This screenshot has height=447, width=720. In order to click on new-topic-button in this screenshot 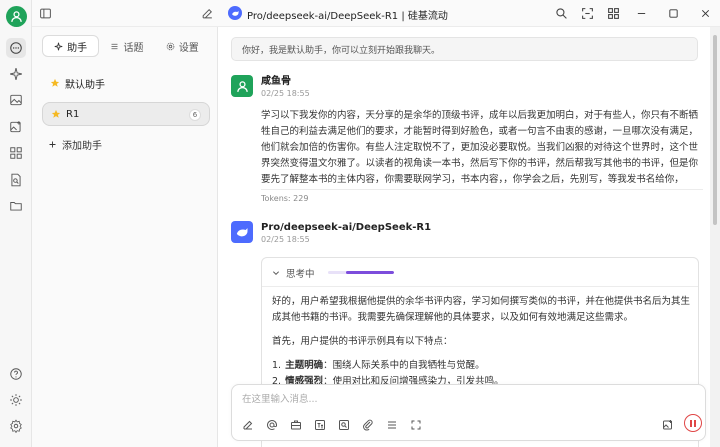, I will do `click(248, 425)`.